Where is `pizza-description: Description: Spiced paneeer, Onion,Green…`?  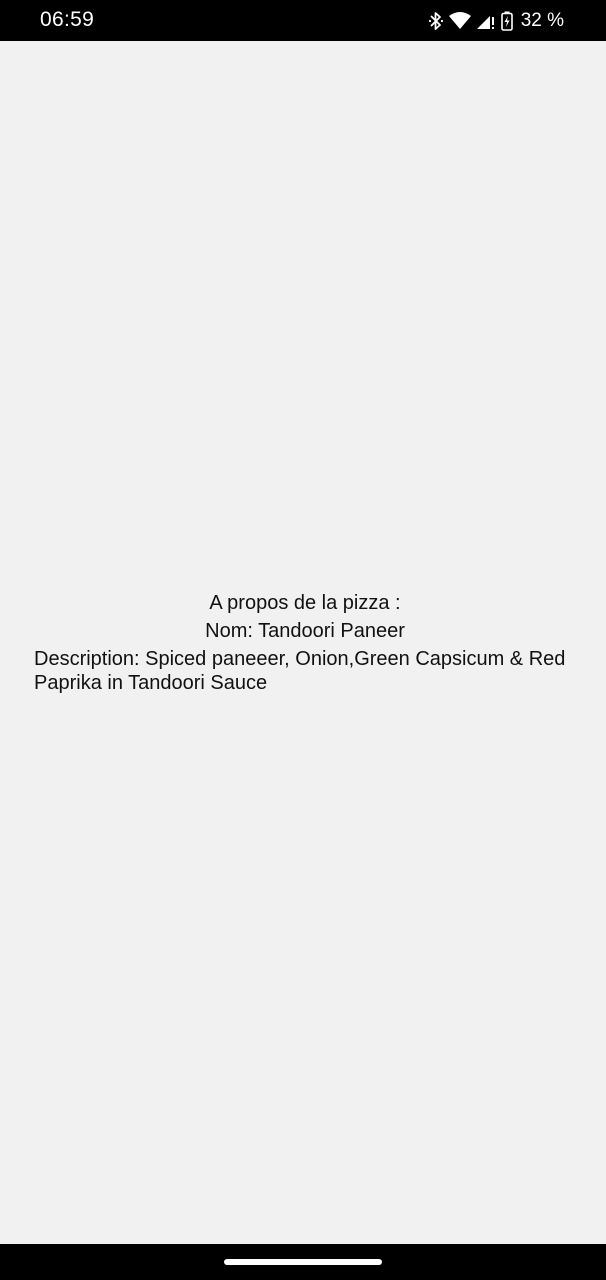
pizza-description: Description: Spiced paneeer, Onion,Green… is located at coordinates (300, 671).